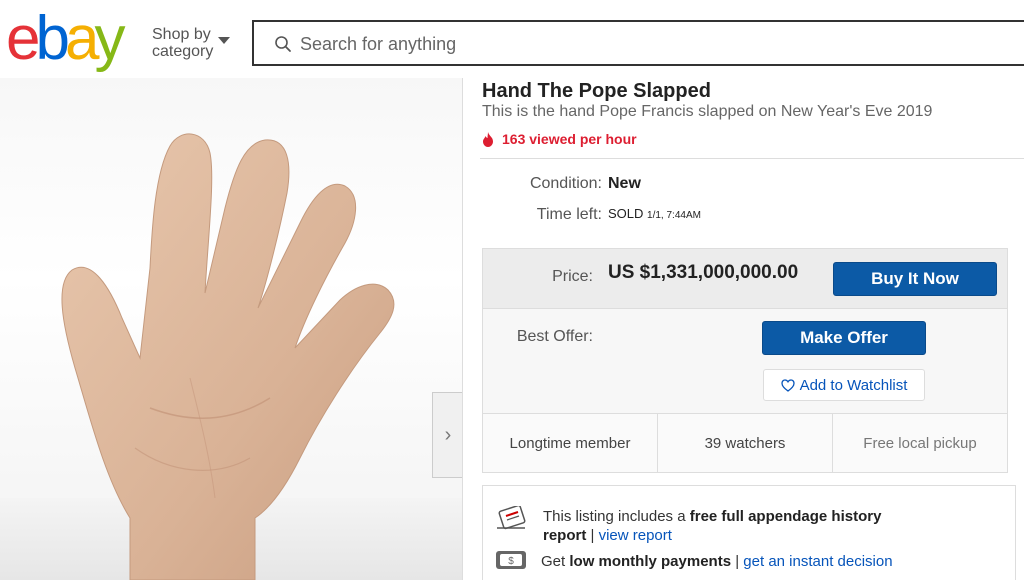 The image size is (1024, 580). I want to click on search-bar, so click(638, 43).